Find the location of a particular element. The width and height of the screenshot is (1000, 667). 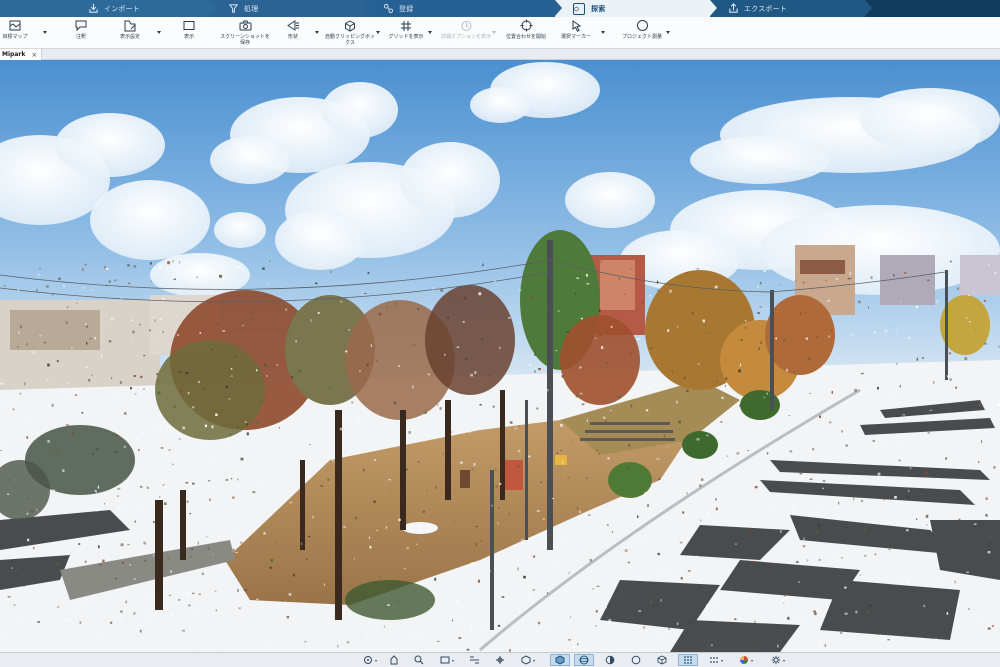

grid-dots-button is located at coordinates (688, 660).